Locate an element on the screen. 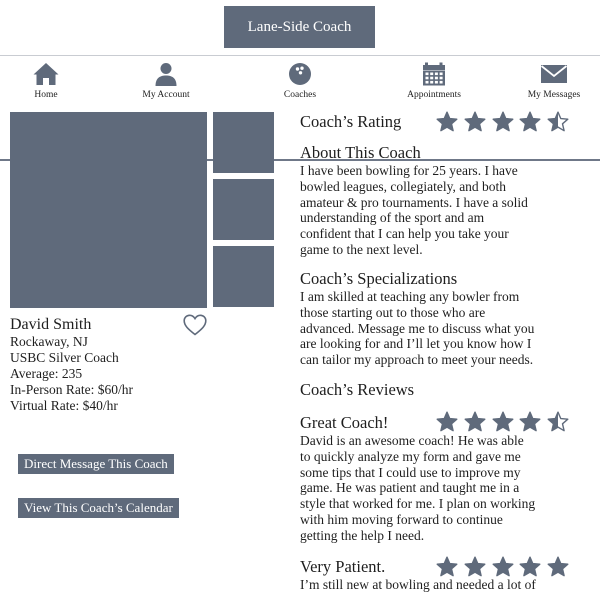  coach-rating-stars is located at coordinates (505, 122).